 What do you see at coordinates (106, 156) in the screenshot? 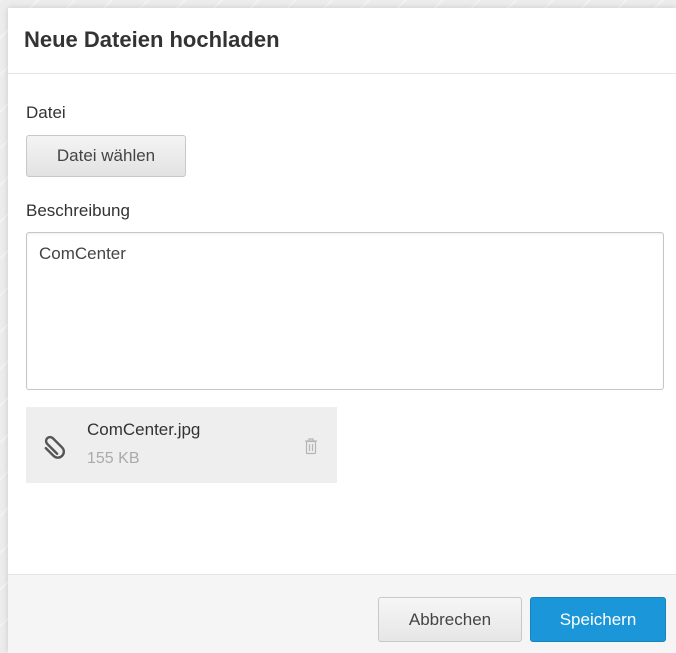
I see `choose-file-button: Datei wählen` at bounding box center [106, 156].